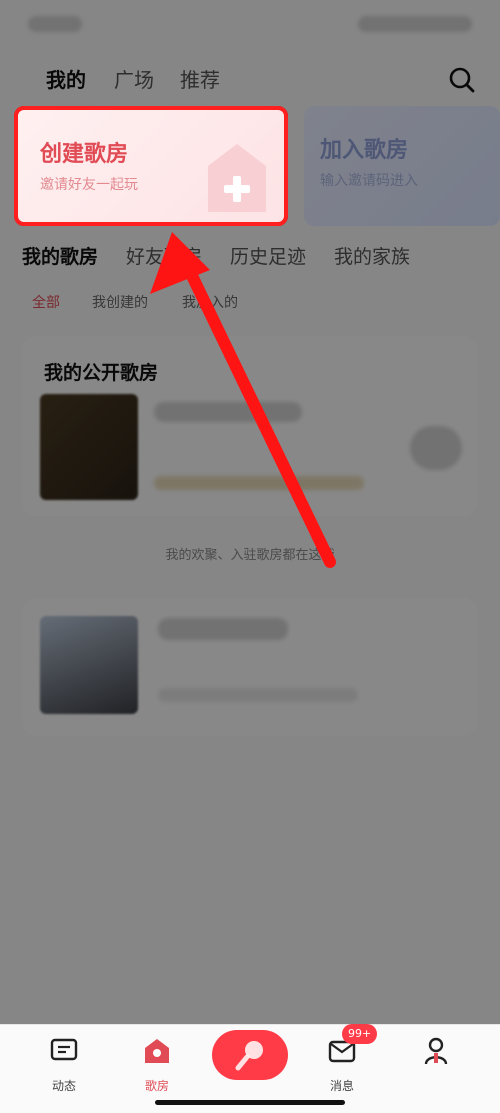  I want to click on public-rooms-title: 我的公开歌房, so click(101, 373).